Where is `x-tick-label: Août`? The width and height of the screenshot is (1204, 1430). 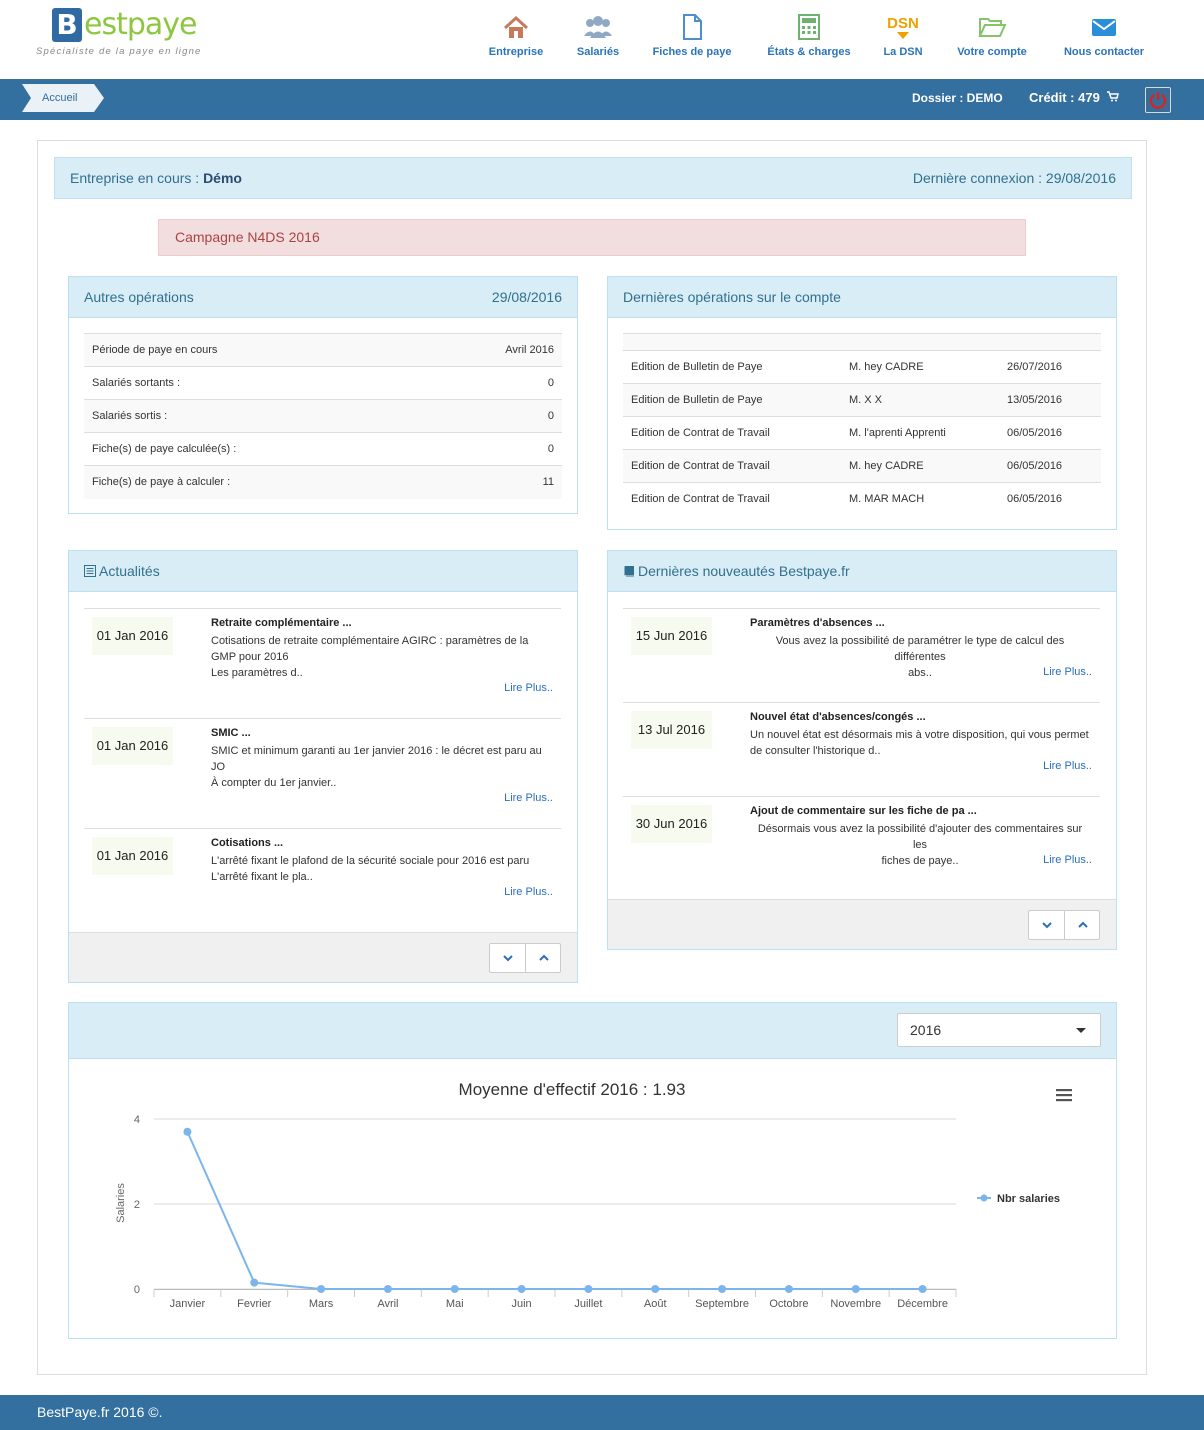
x-tick-label: Août is located at coordinates (655, 1304).